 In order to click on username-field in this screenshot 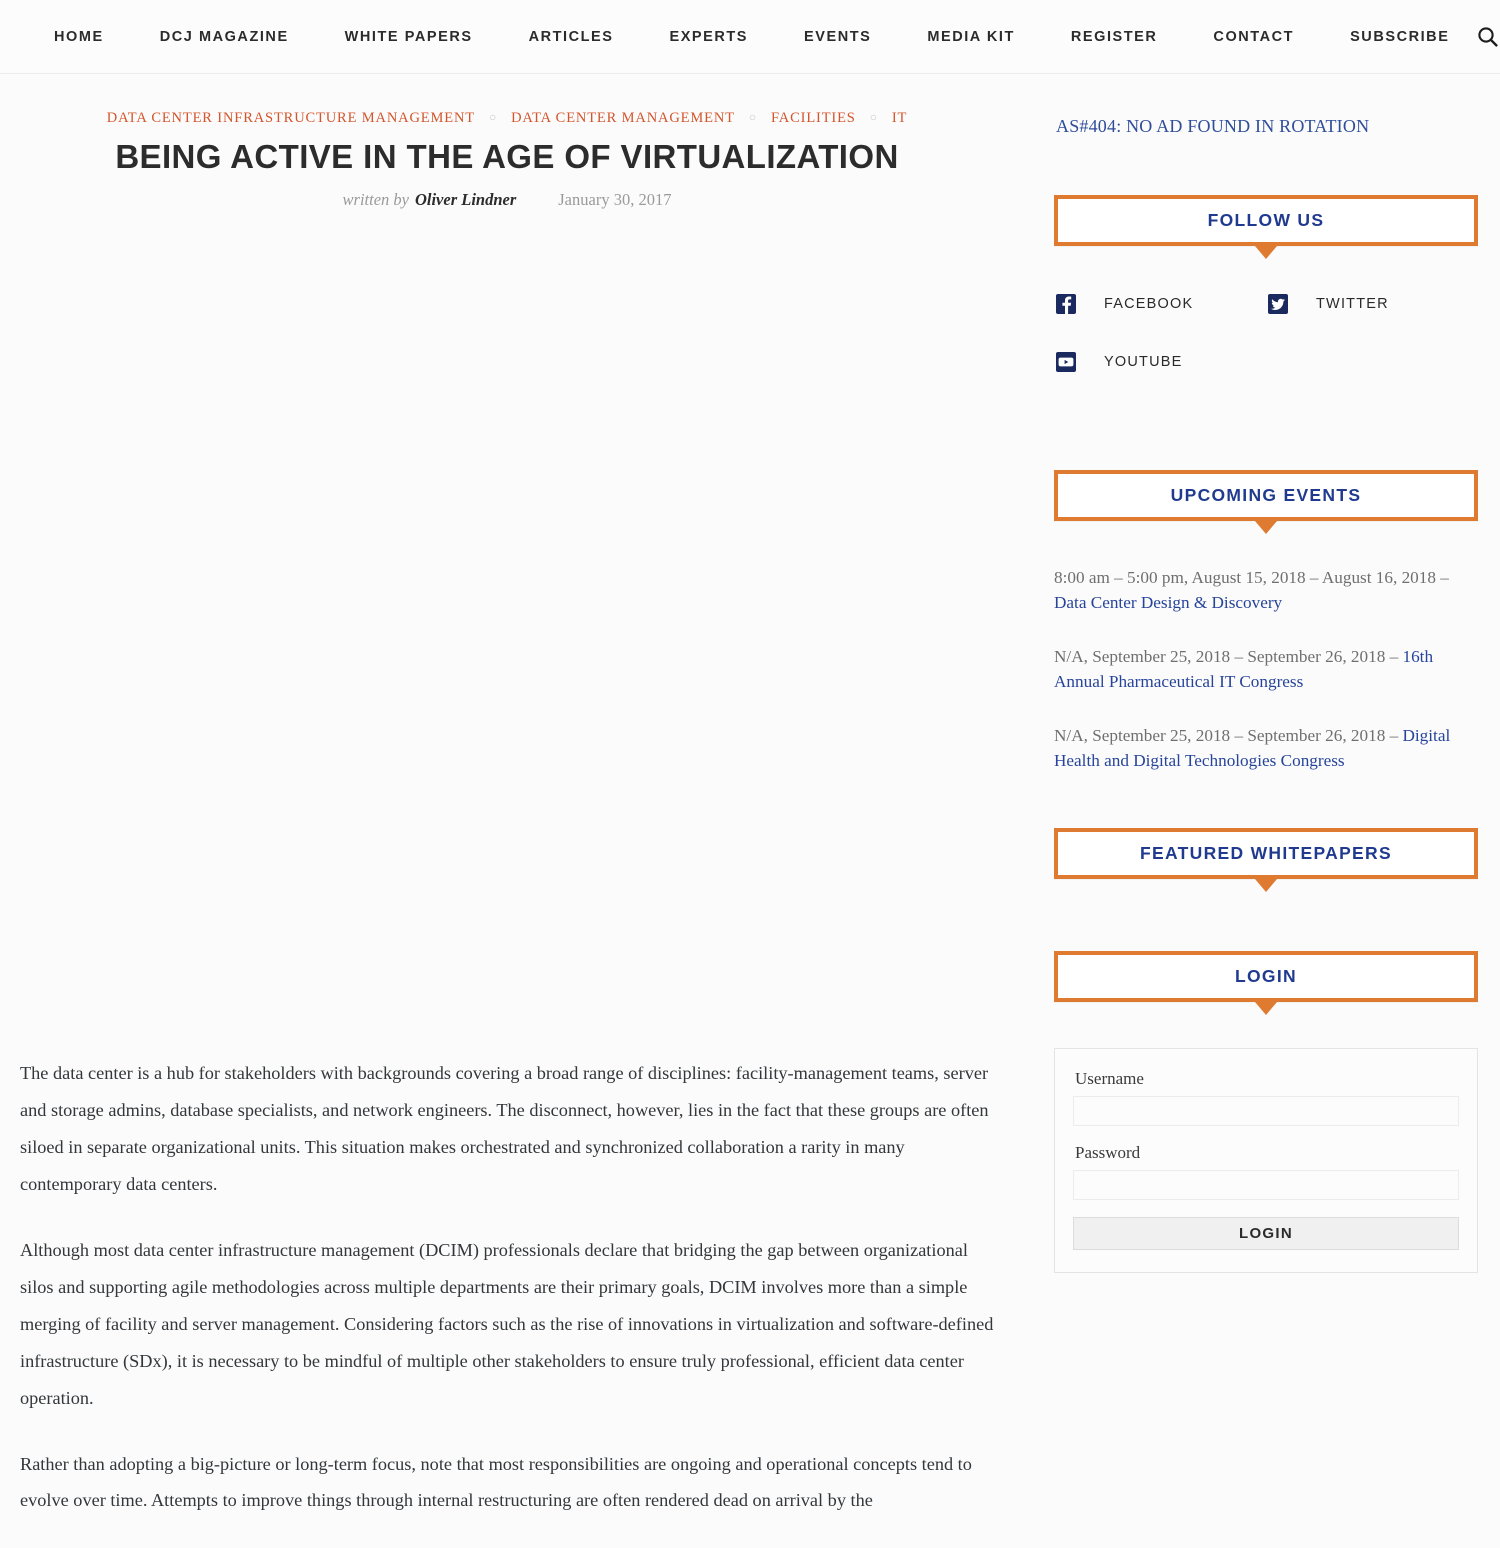, I will do `click(1266, 1110)`.